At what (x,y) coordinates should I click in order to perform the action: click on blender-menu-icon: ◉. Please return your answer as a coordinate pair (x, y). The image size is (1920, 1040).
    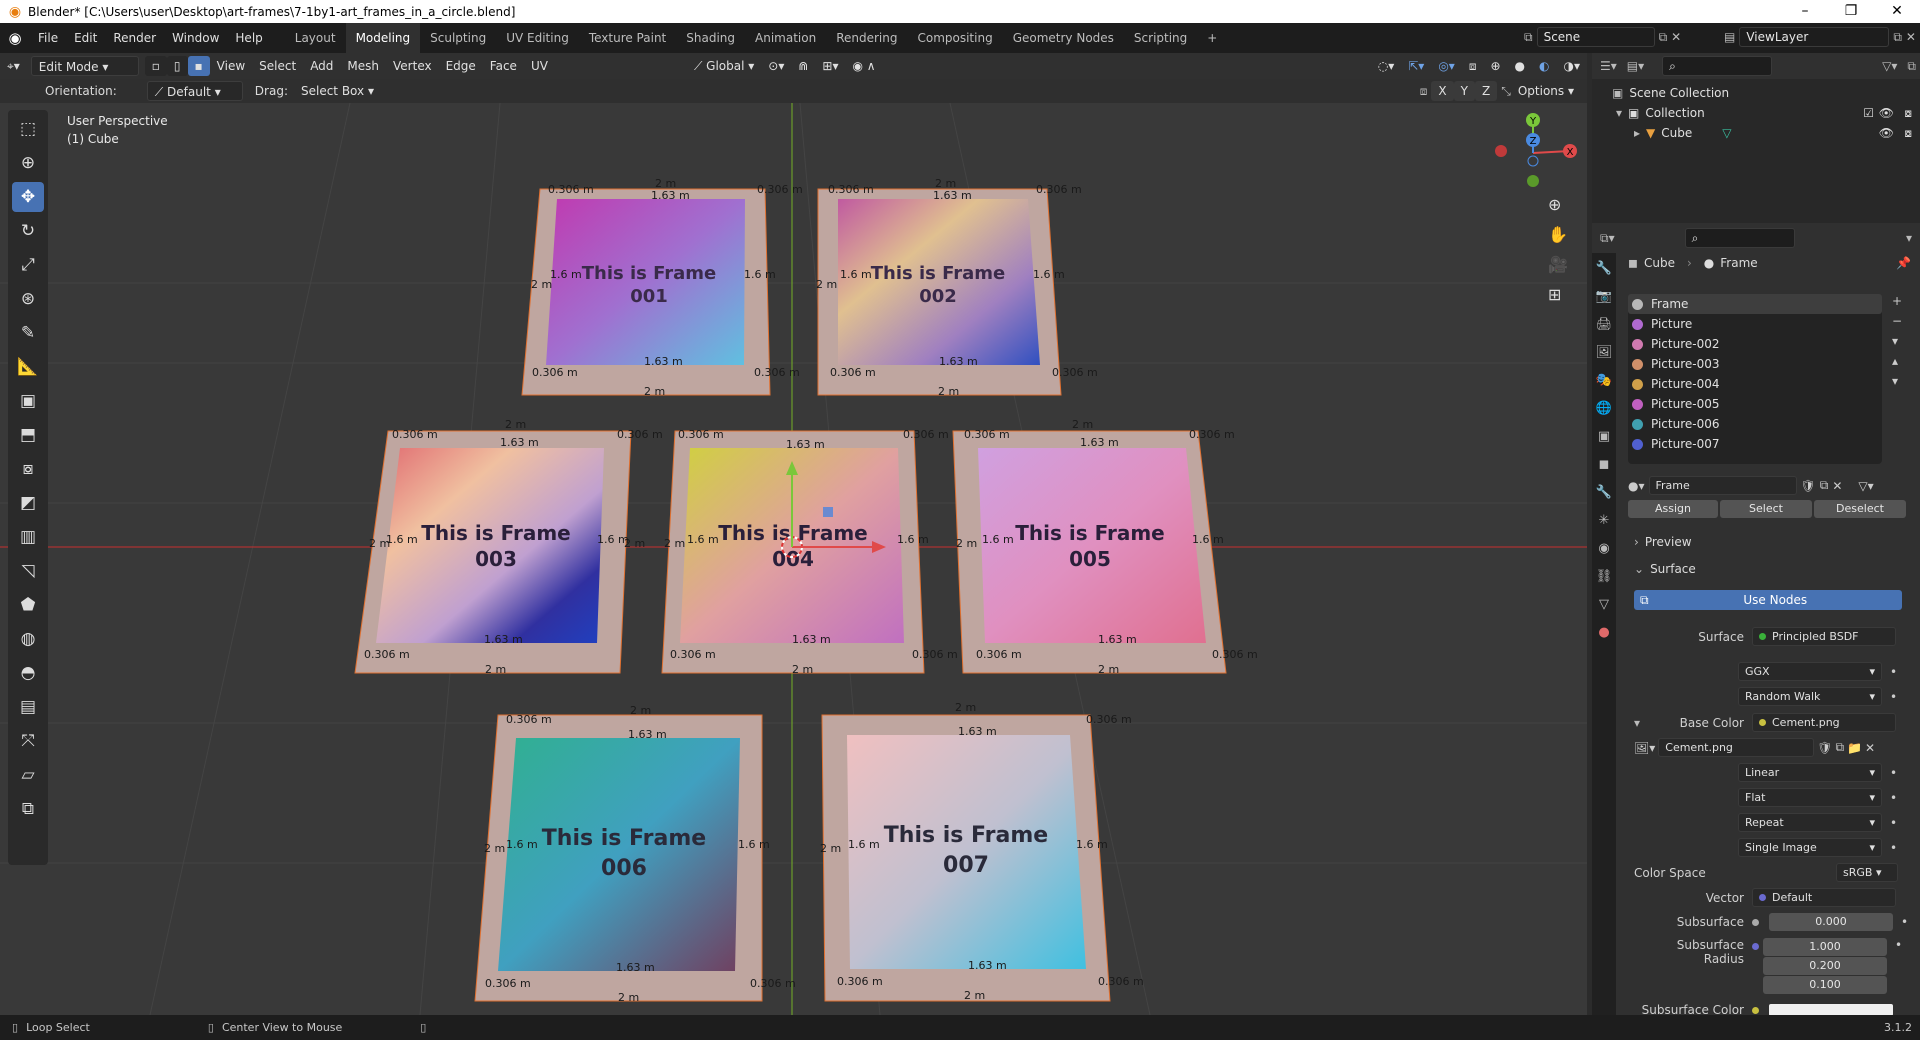
    Looking at the image, I should click on (15, 38).